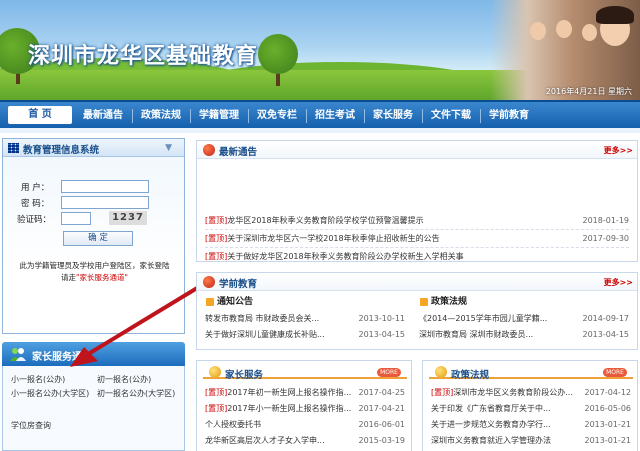  What do you see at coordinates (305, 319) in the screenshot?
I see `list-item: 转发市教育局 市财政委员会关... 2013-10-11` at bounding box center [305, 319].